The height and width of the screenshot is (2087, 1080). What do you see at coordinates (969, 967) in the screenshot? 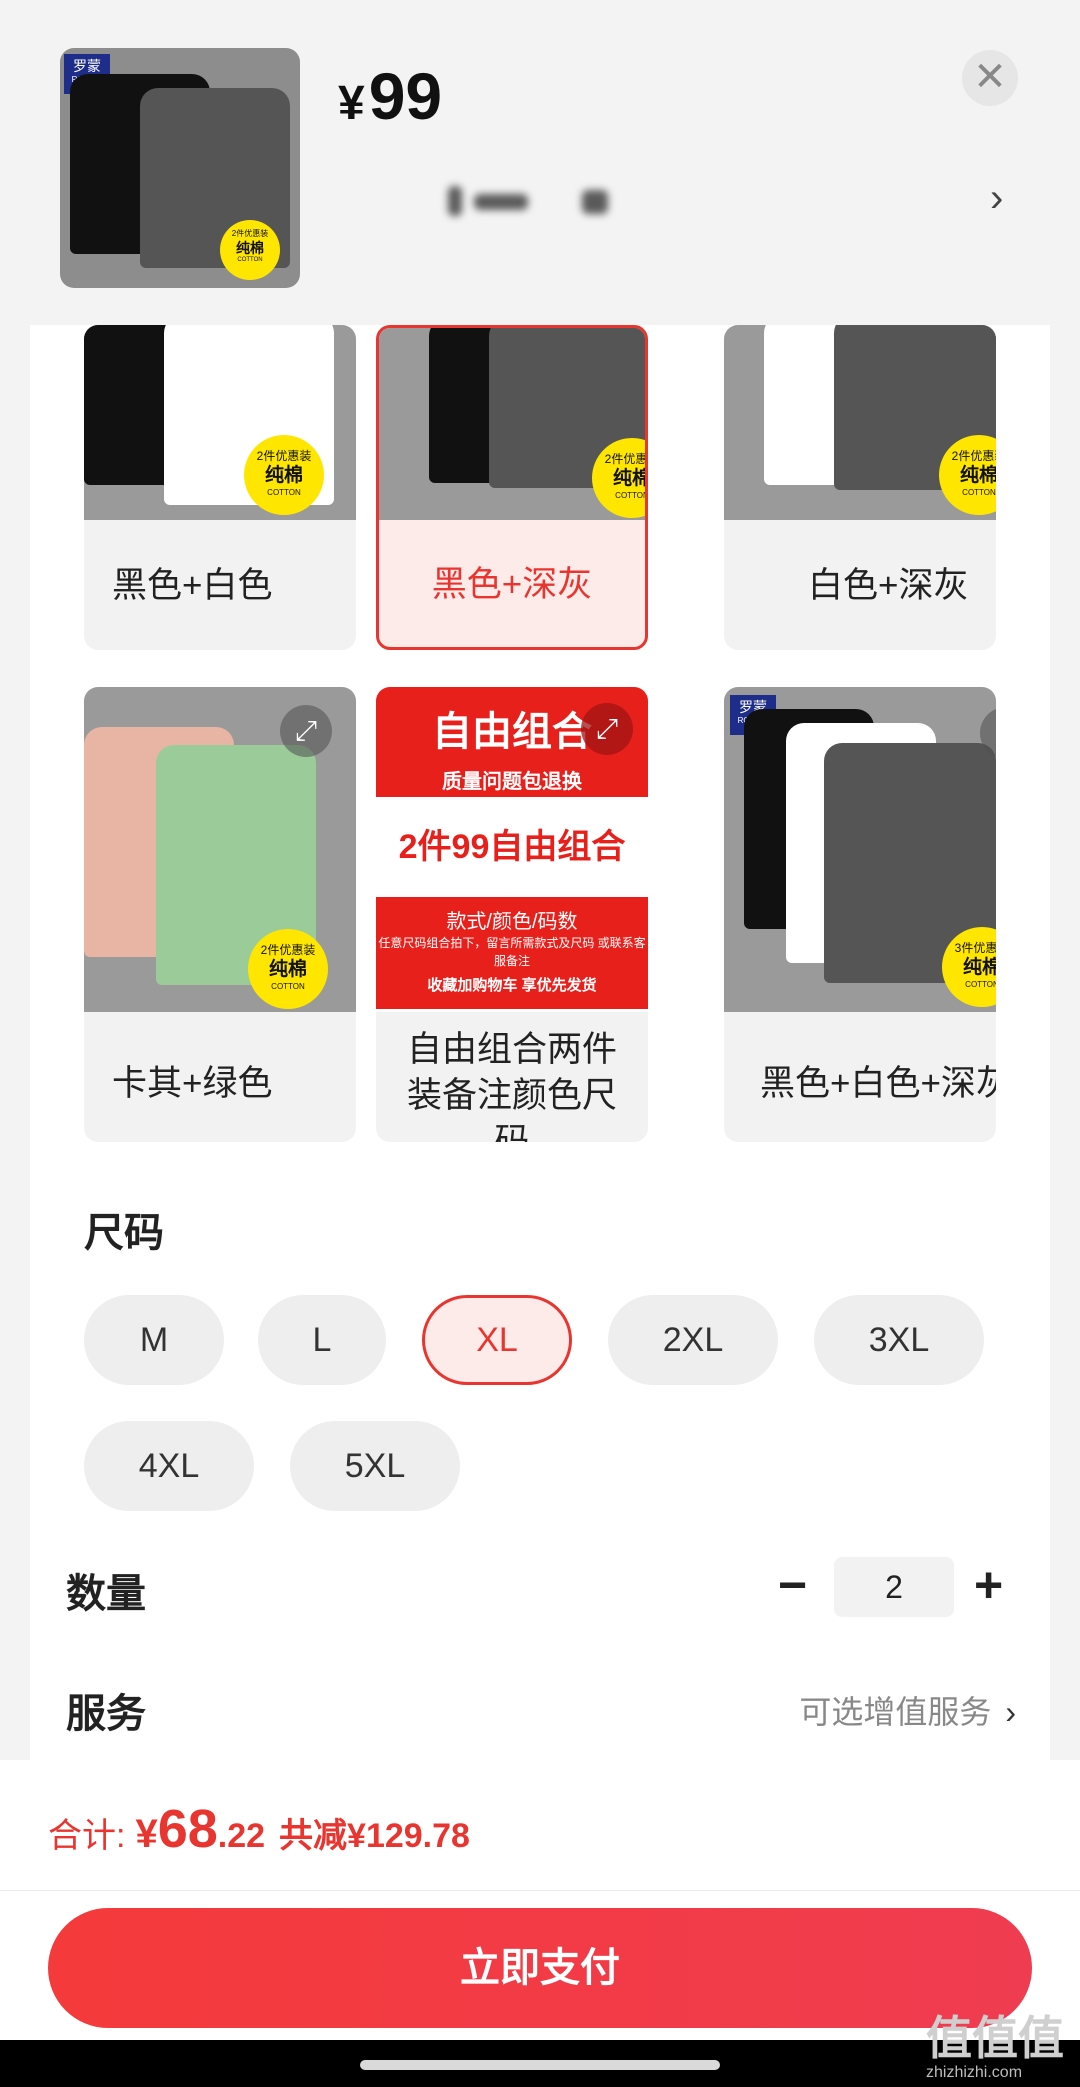
I see `cotton-badge: 3件优惠装 纯棉 COTTON` at bounding box center [969, 967].